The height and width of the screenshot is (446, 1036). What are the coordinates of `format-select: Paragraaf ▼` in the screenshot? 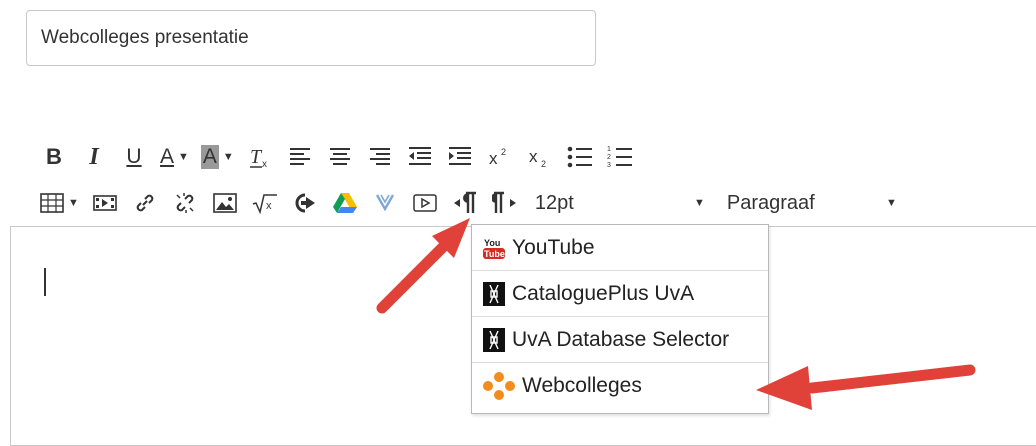 It's located at (812, 203).